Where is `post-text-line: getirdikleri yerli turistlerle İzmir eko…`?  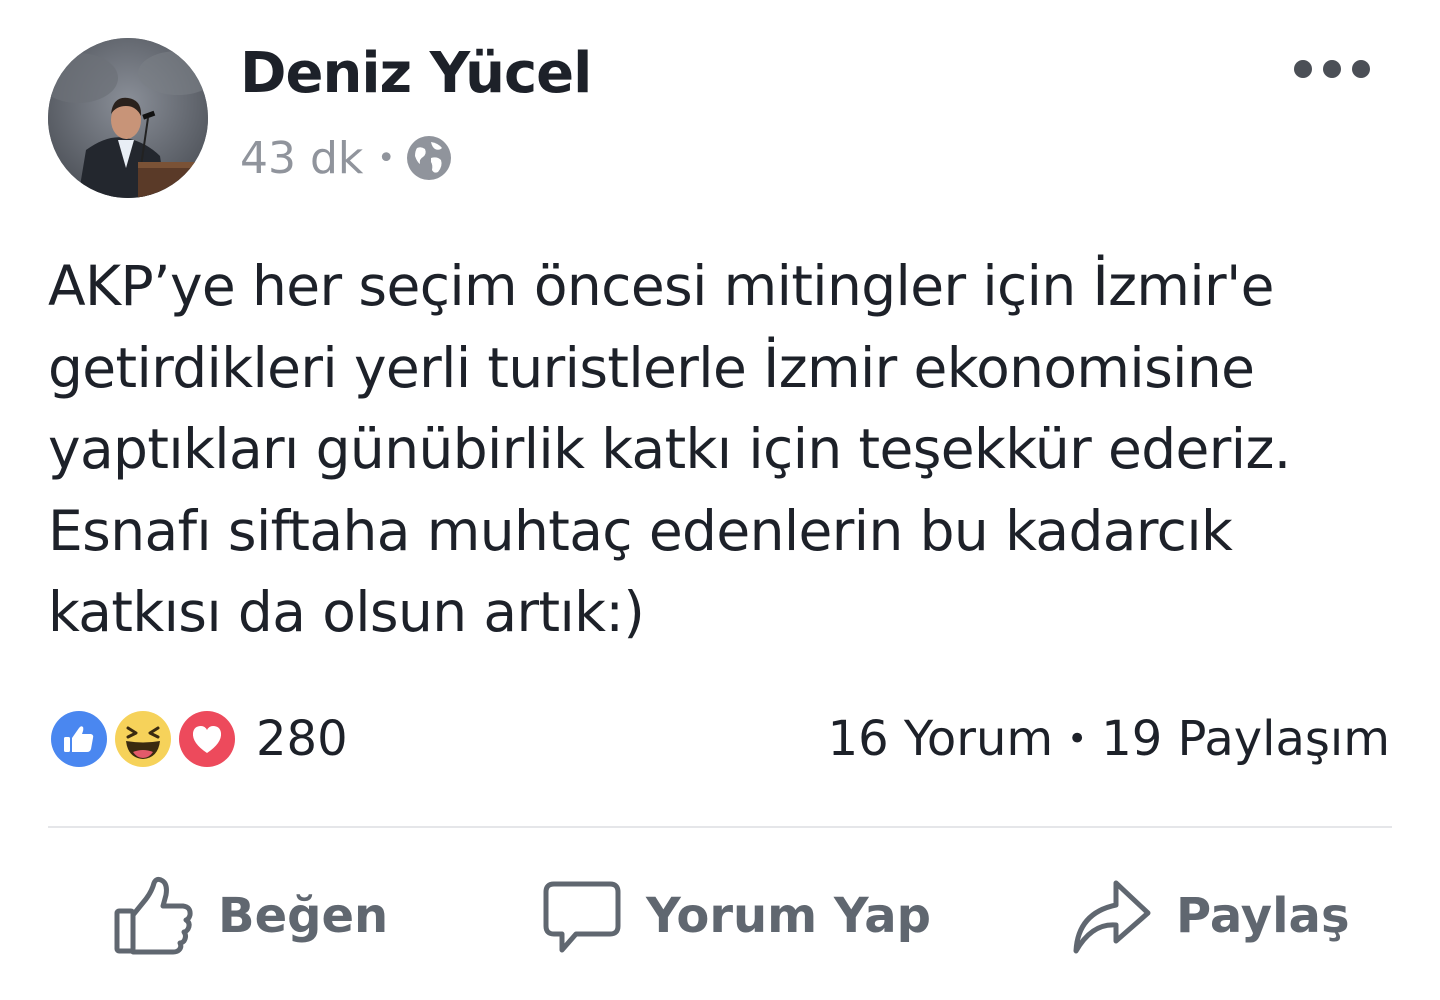
post-text-line: getirdikleri yerli turistlerle İzmir eko… is located at coordinates (651, 367).